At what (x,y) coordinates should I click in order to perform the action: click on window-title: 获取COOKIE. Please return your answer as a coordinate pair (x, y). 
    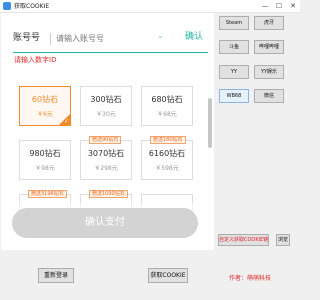
    Looking at the image, I should click on (32, 6).